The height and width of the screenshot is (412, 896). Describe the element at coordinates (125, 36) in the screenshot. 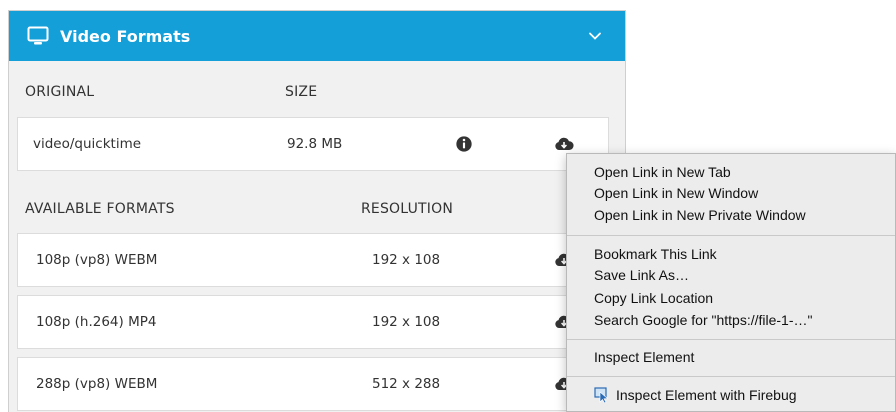

I see `panel-title: Video Formats` at that location.